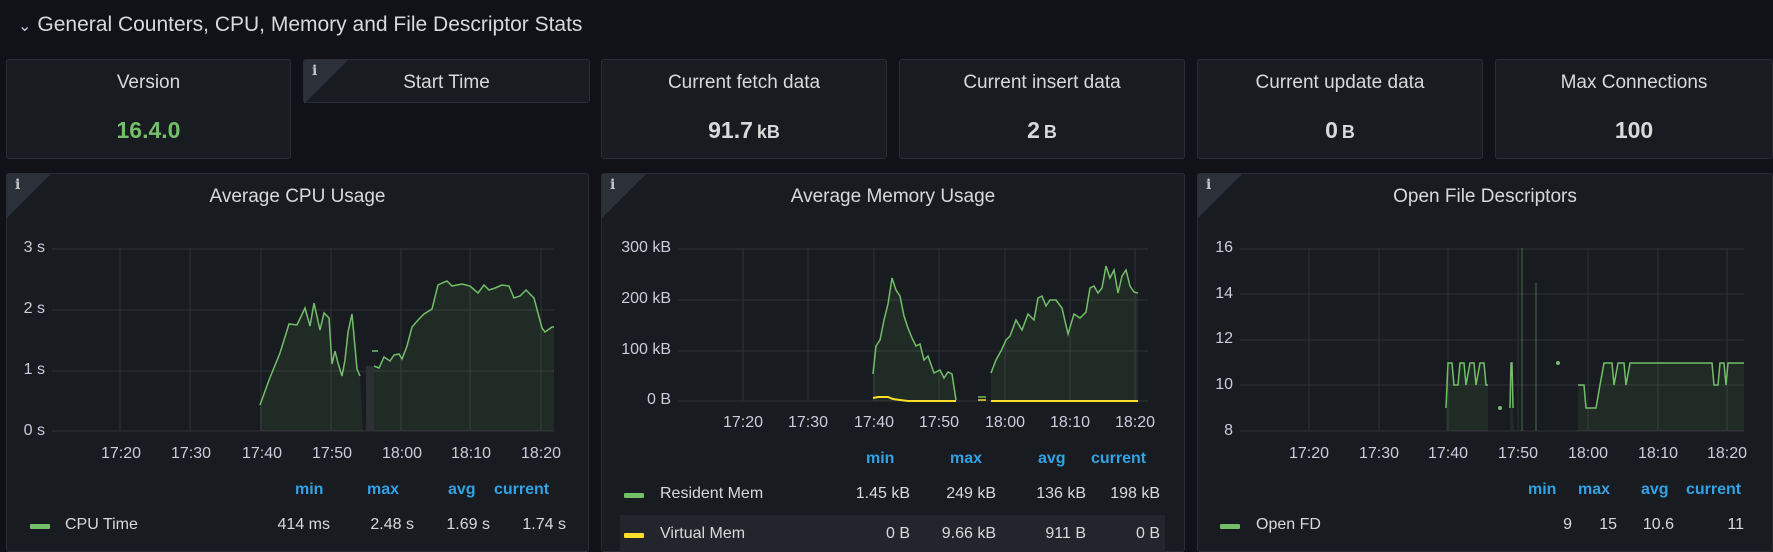 The image size is (1773, 552). What do you see at coordinates (744, 130) in the screenshot?
I see `fetch-value: 91.7 kB` at bounding box center [744, 130].